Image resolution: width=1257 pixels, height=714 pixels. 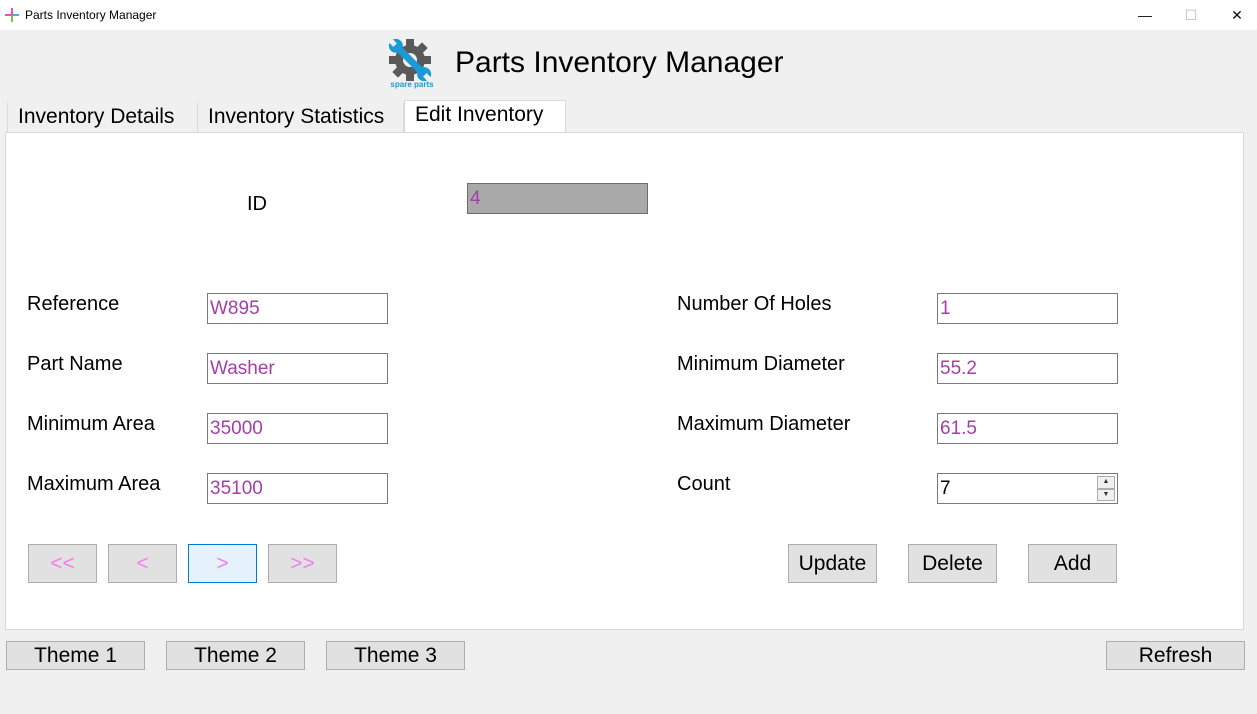 I want to click on logo-caption: spare parts, so click(x=412, y=84).